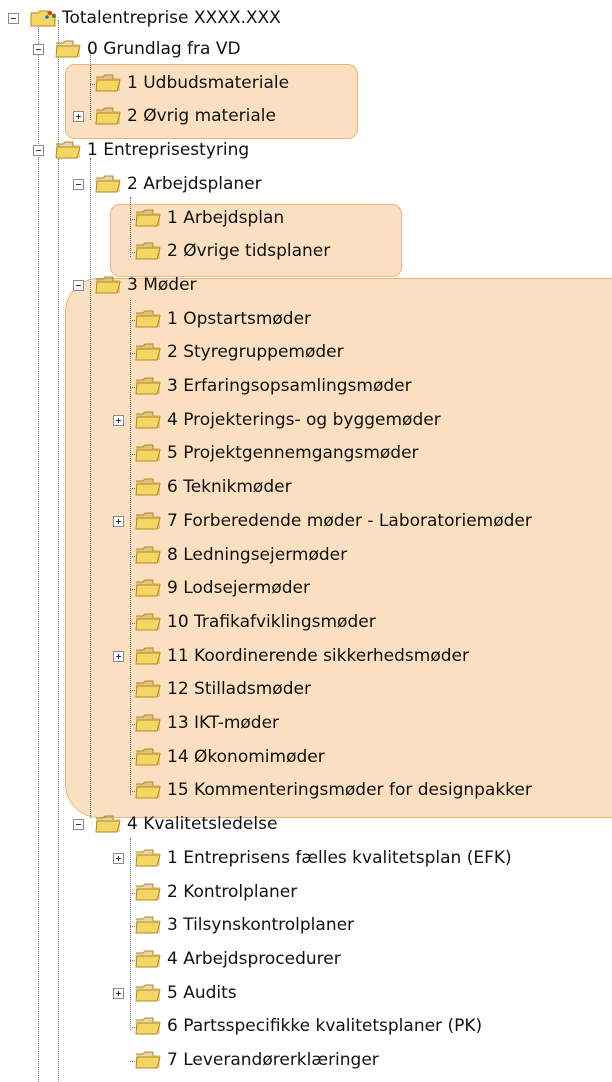 The image size is (612, 1082). I want to click on tree-item: 5 Projektgennemgangsmøder, so click(267, 453).